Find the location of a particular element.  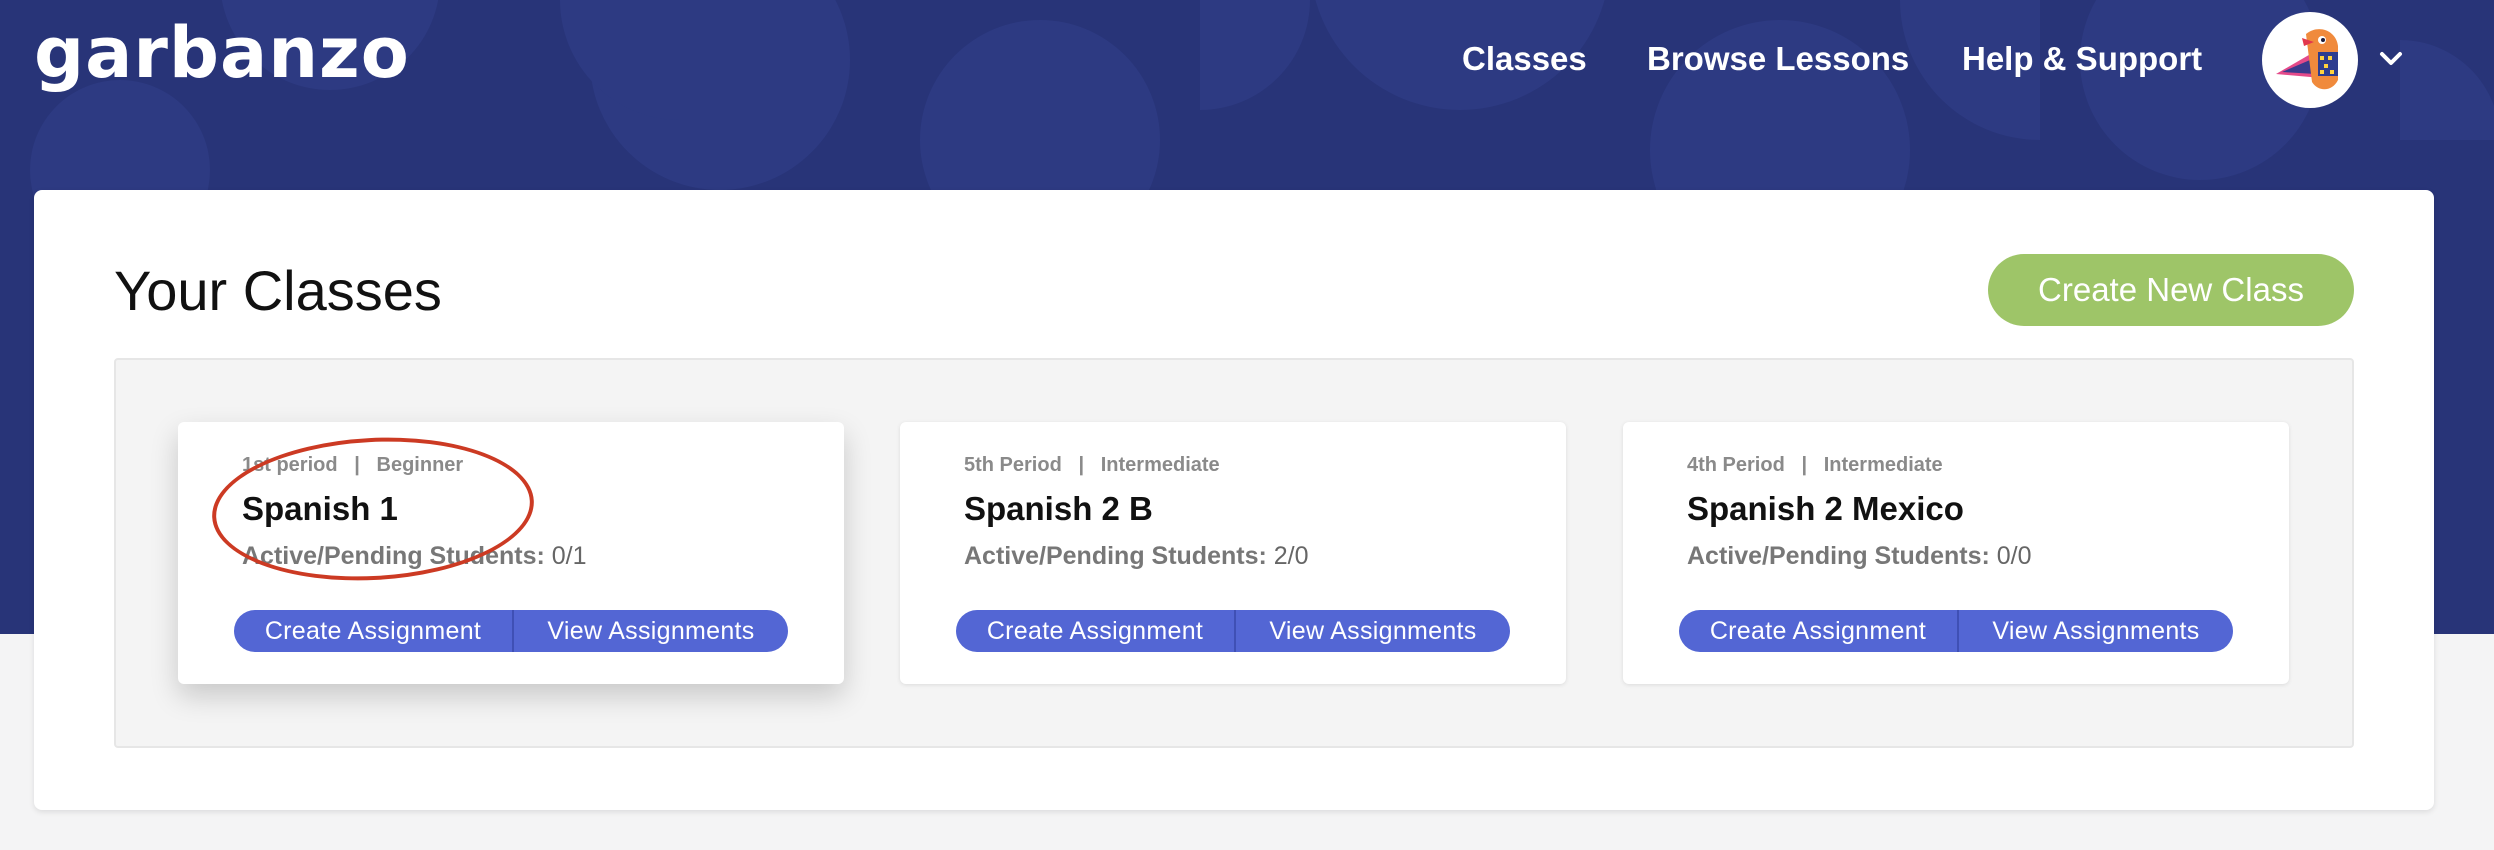

student-count-value: 2/0 is located at coordinates (1291, 556).